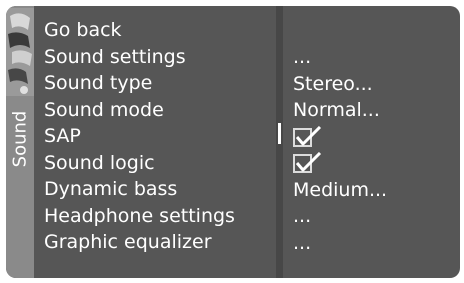  I want to click on sidebar-title-text: Sound, so click(20, 139).